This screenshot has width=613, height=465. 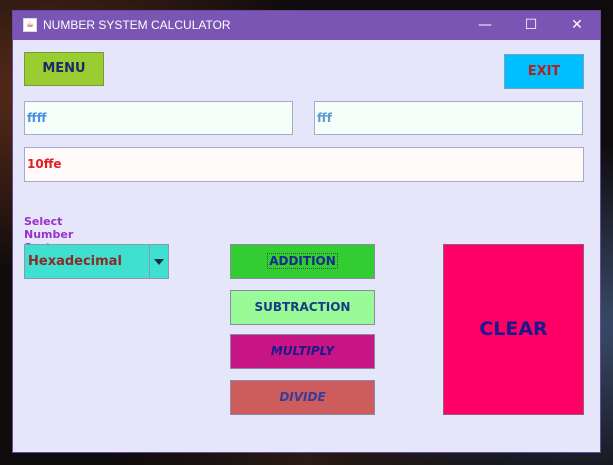 I want to click on title-bar: ☕ NUMBER SYSTEM CALCULATOR — ☐ ✕, so click(x=306, y=25).